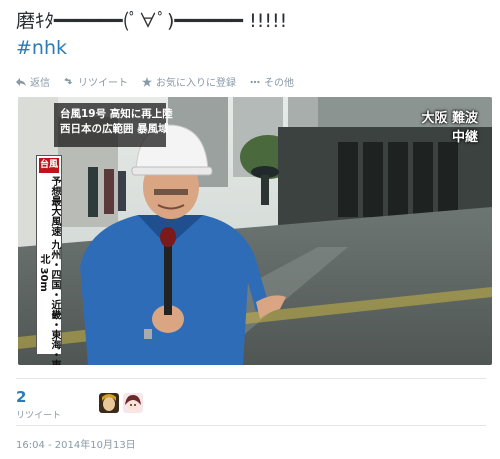 The image size is (500, 459). Describe the element at coordinates (255, 81) in the screenshot. I see `more-icon` at that location.